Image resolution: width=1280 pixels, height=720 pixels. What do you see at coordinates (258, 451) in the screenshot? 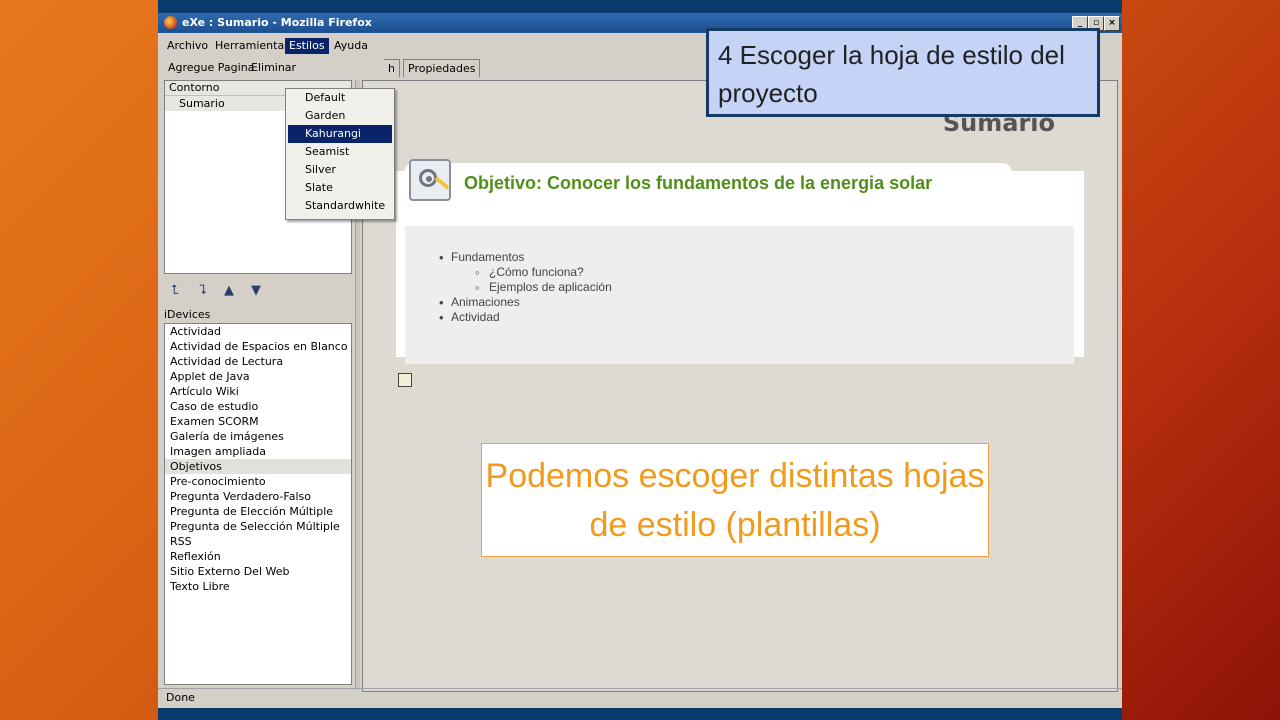
I see `idevice-item: Imagen ampliada` at bounding box center [258, 451].